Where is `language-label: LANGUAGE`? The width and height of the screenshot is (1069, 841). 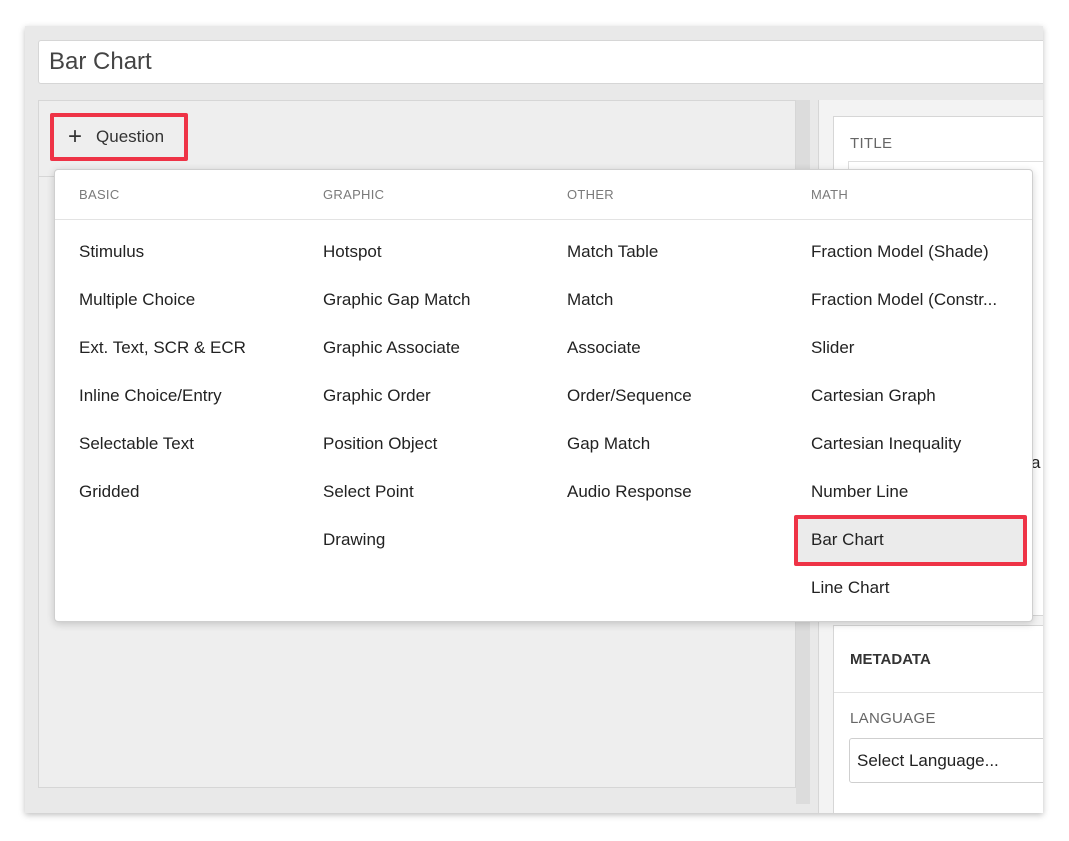
language-label: LANGUAGE is located at coordinates (893, 718).